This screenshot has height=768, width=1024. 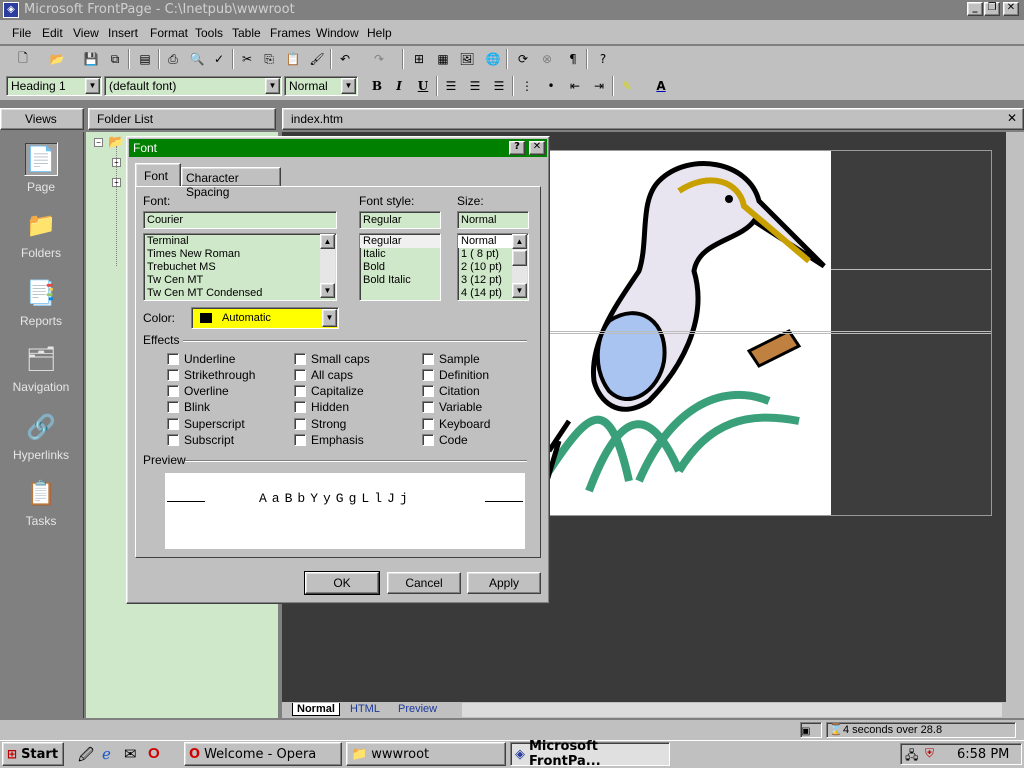 I want to click on underline-checkbox, so click(x=173, y=359).